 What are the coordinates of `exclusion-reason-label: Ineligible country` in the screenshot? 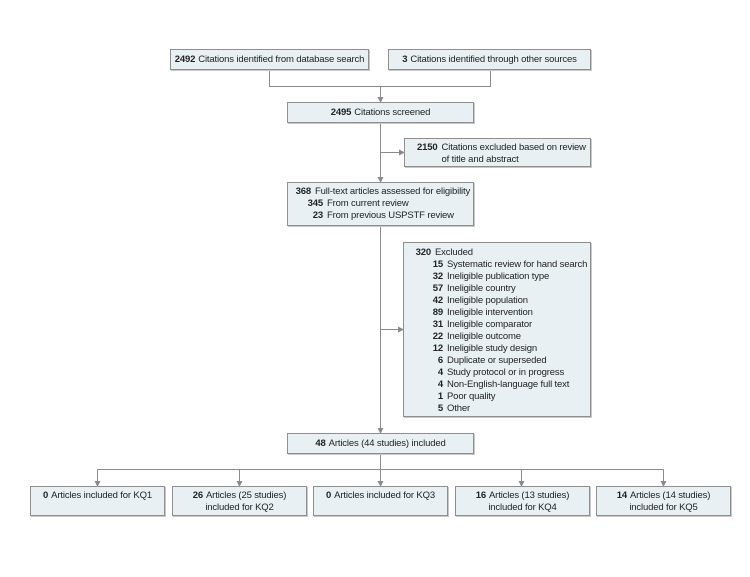 It's located at (481, 288).